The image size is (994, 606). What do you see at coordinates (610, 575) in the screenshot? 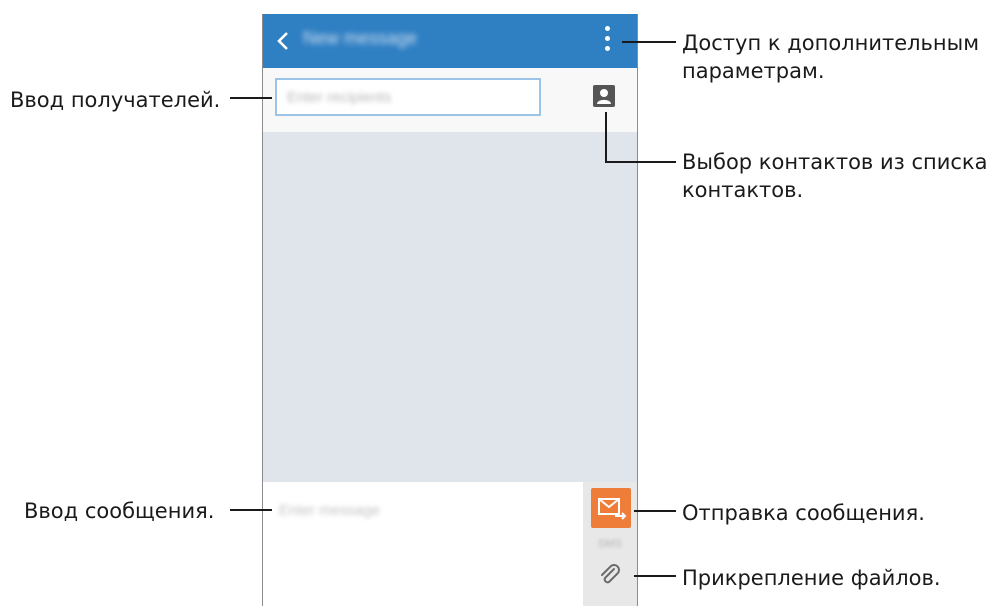
I see `paperclip-icon` at bounding box center [610, 575].